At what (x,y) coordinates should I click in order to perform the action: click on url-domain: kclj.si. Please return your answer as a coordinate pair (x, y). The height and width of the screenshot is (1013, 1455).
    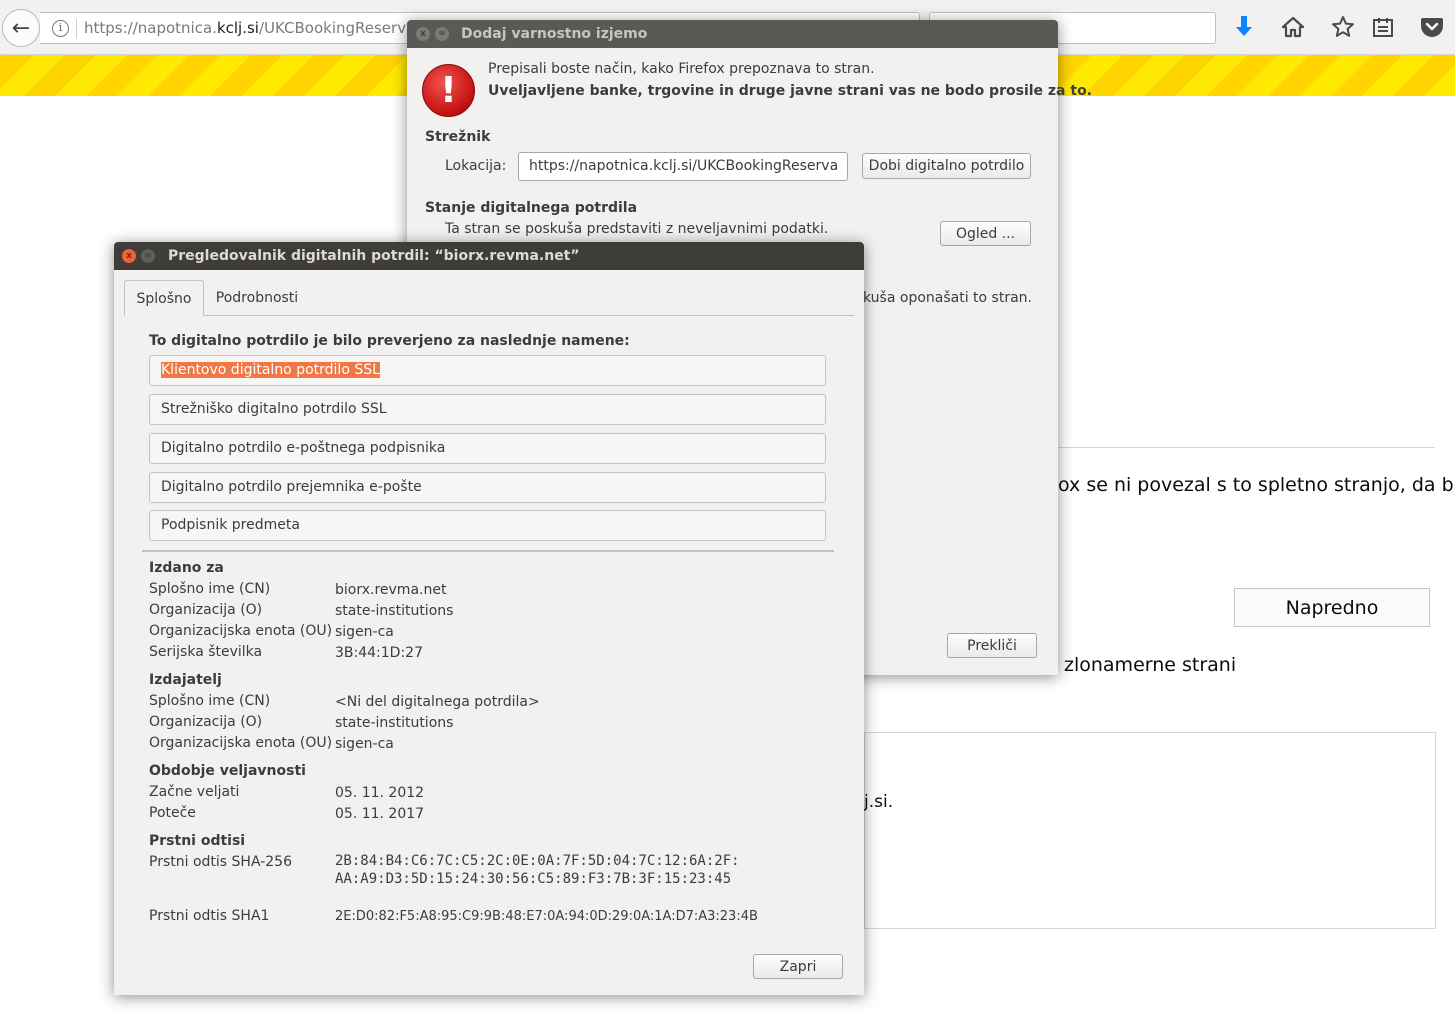
    Looking at the image, I should click on (237, 28).